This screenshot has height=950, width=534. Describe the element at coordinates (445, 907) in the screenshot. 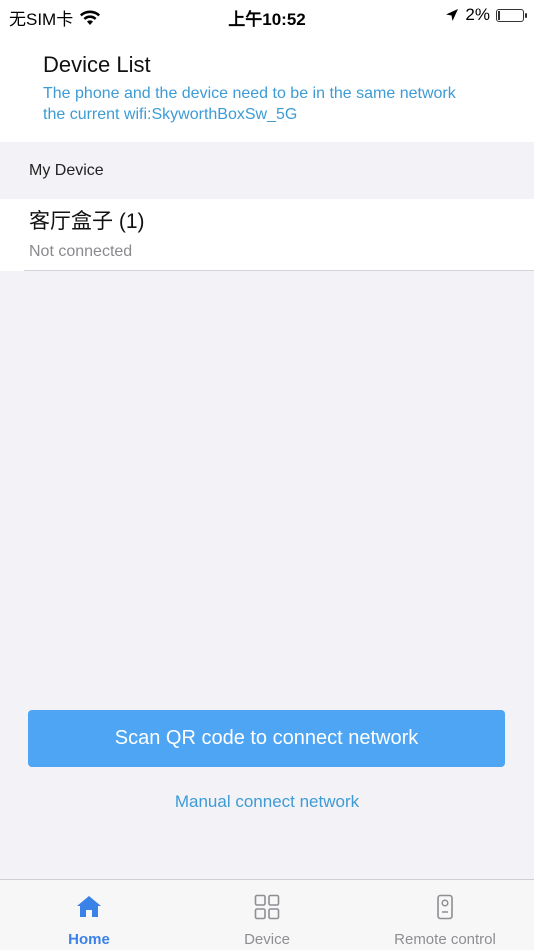

I see `remote-icon` at that location.